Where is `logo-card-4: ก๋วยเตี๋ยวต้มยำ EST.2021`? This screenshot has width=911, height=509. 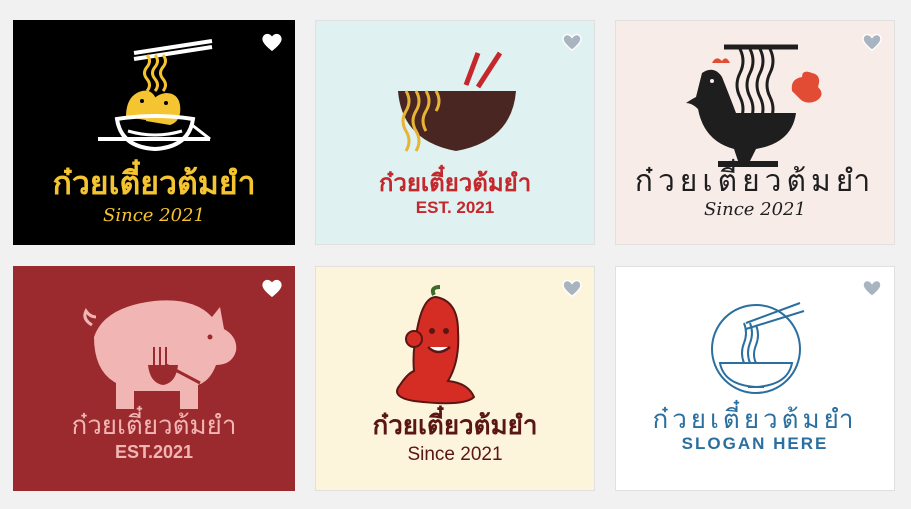
logo-card-4: ก๋วยเตี๋ยวต้มยำ EST.2021 is located at coordinates (154, 378).